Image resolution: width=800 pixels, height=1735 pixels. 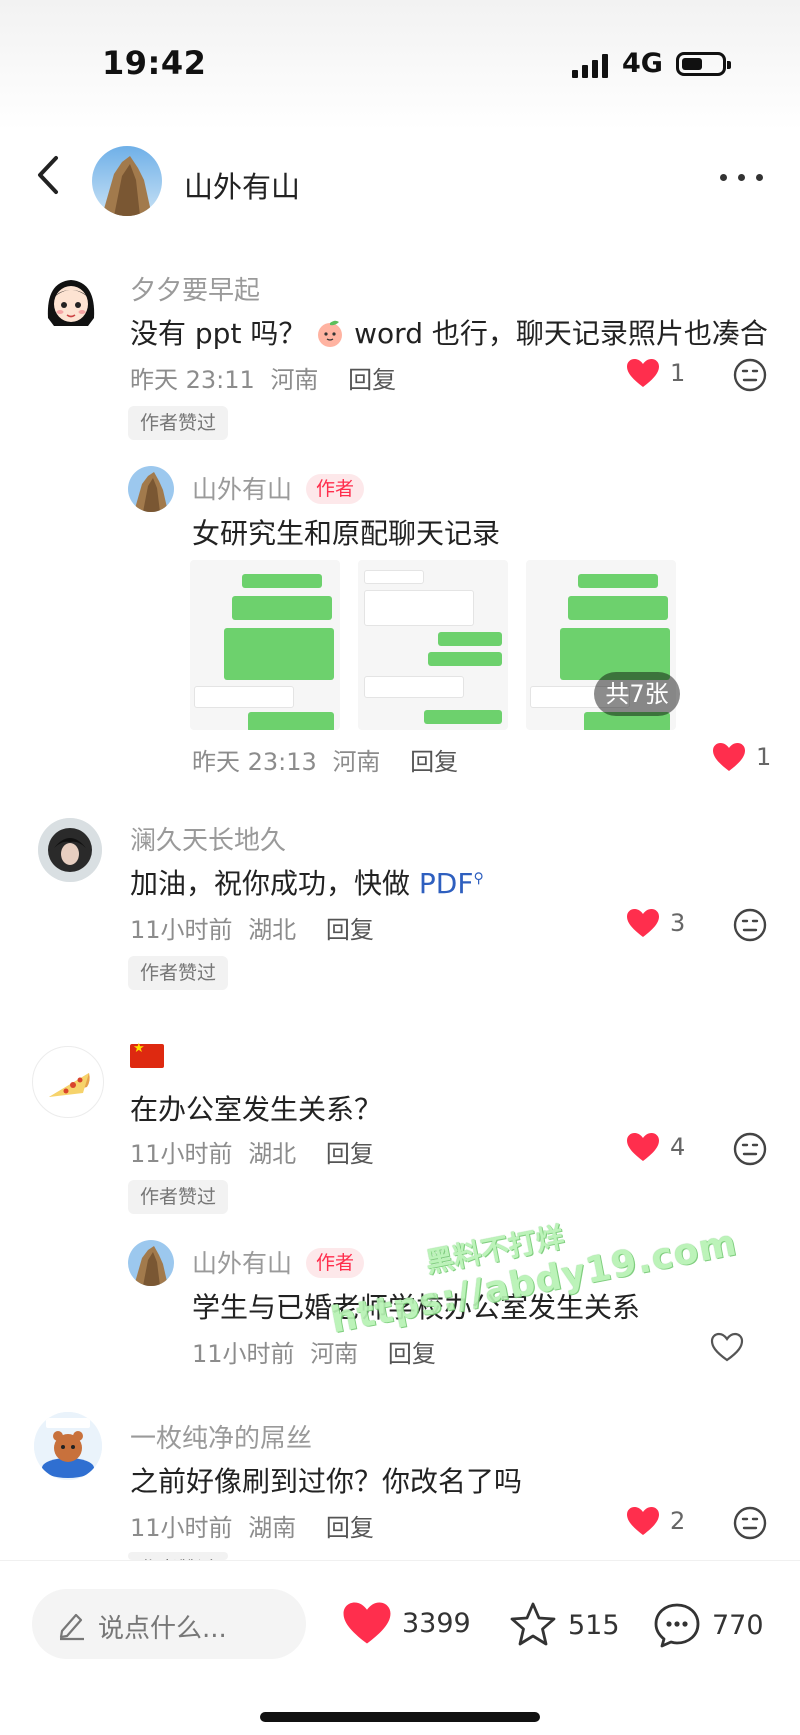 What do you see at coordinates (242, 185) in the screenshot?
I see `header-username: 山外有山` at bounding box center [242, 185].